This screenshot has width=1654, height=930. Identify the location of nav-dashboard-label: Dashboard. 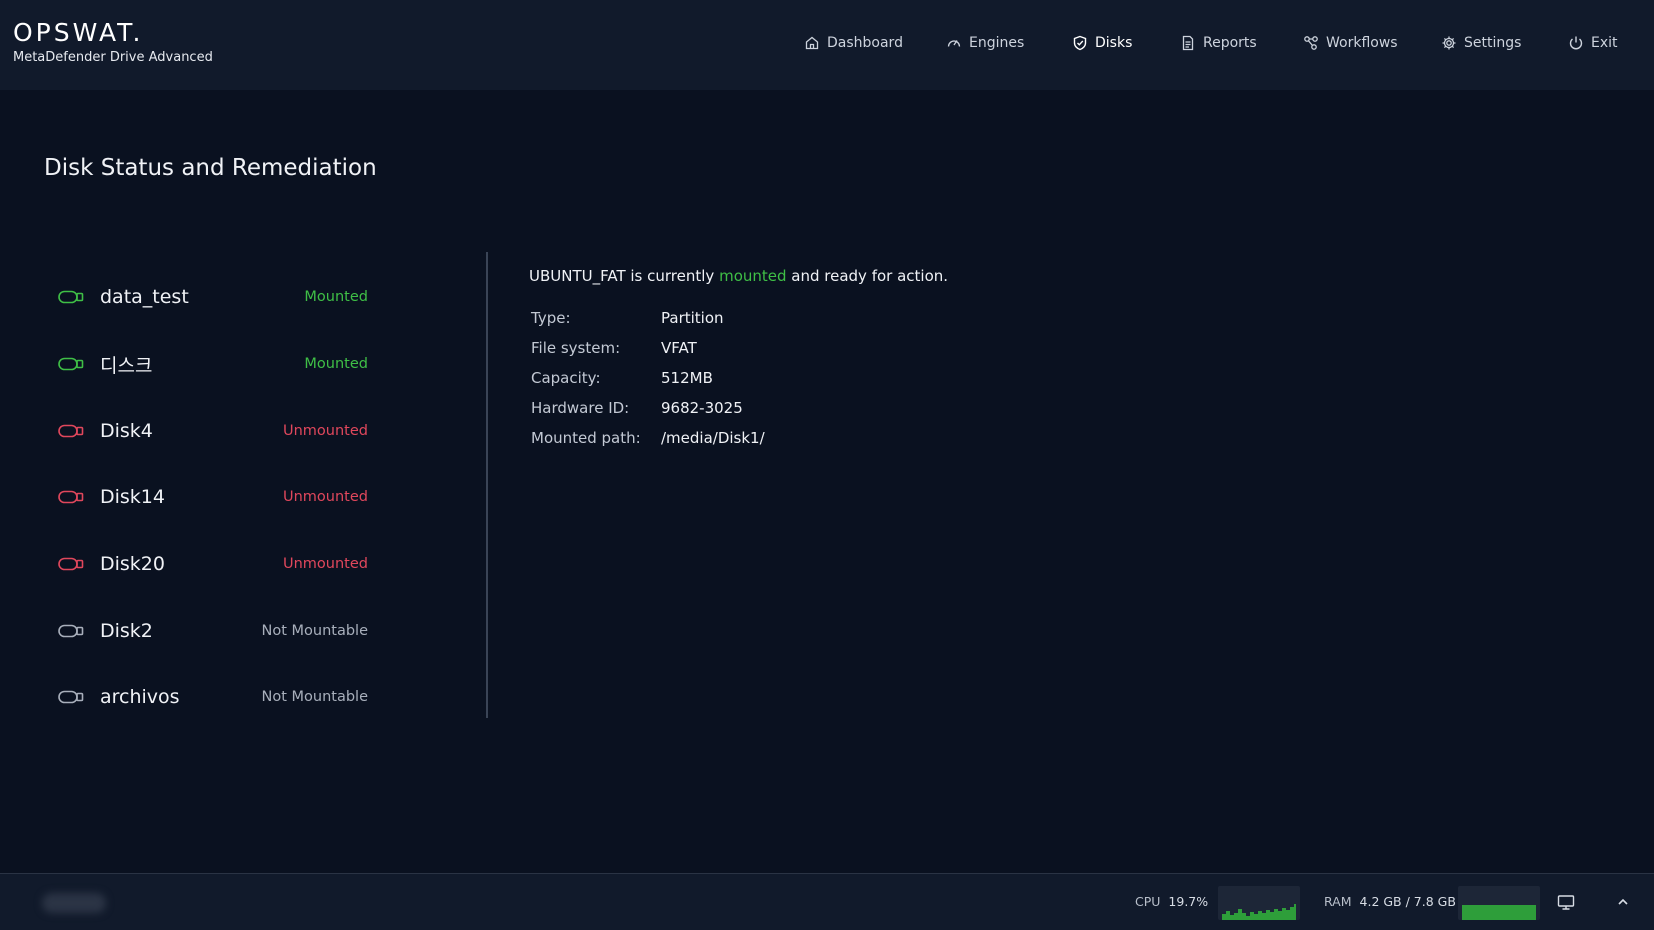
(865, 43).